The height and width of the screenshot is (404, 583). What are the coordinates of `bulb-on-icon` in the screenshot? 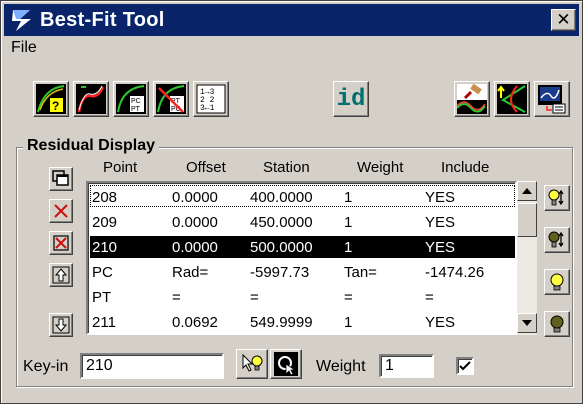 It's located at (557, 282).